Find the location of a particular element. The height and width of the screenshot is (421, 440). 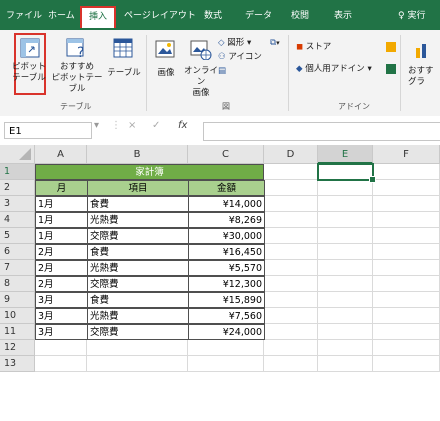

cell-d9 is located at coordinates (291, 300).